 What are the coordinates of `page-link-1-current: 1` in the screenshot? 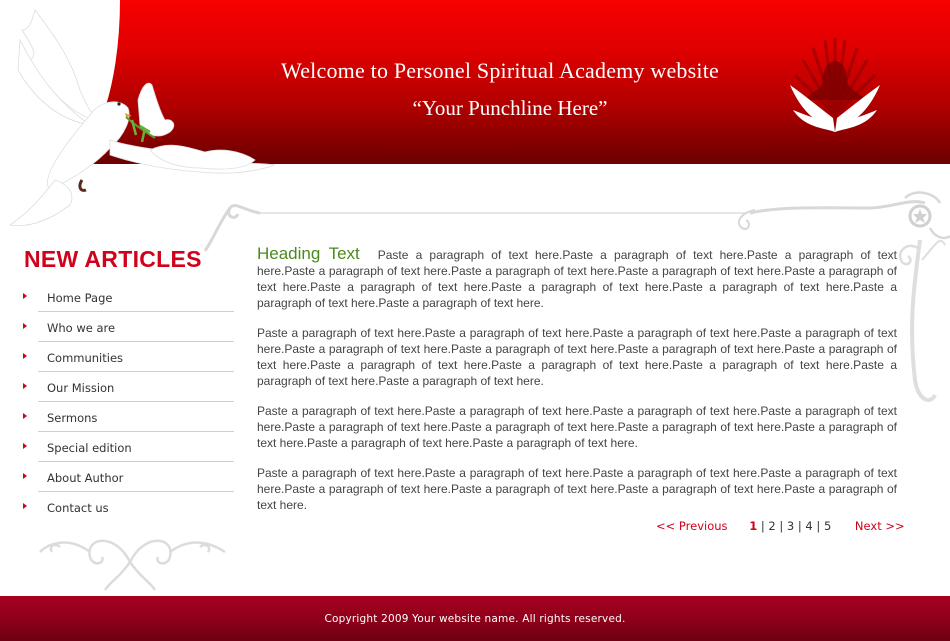 It's located at (753, 526).